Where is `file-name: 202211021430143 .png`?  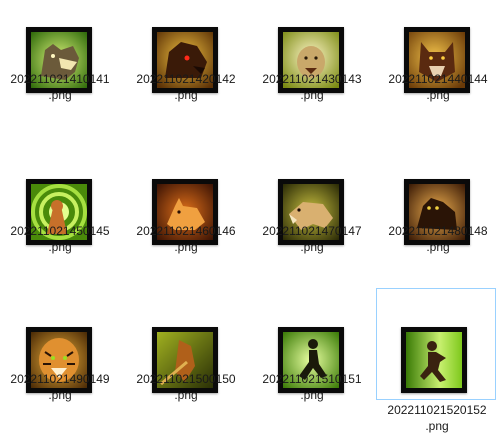 file-name: 202211021430143 .png is located at coordinates (312, 87).